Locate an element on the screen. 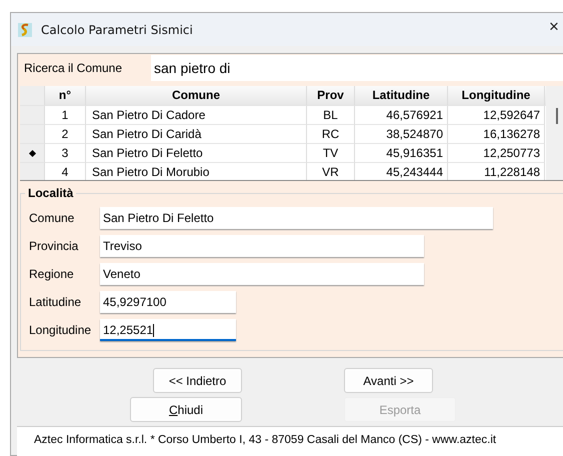 This screenshot has height=456, width=563. field-label: Latitudine is located at coordinates (55, 302).